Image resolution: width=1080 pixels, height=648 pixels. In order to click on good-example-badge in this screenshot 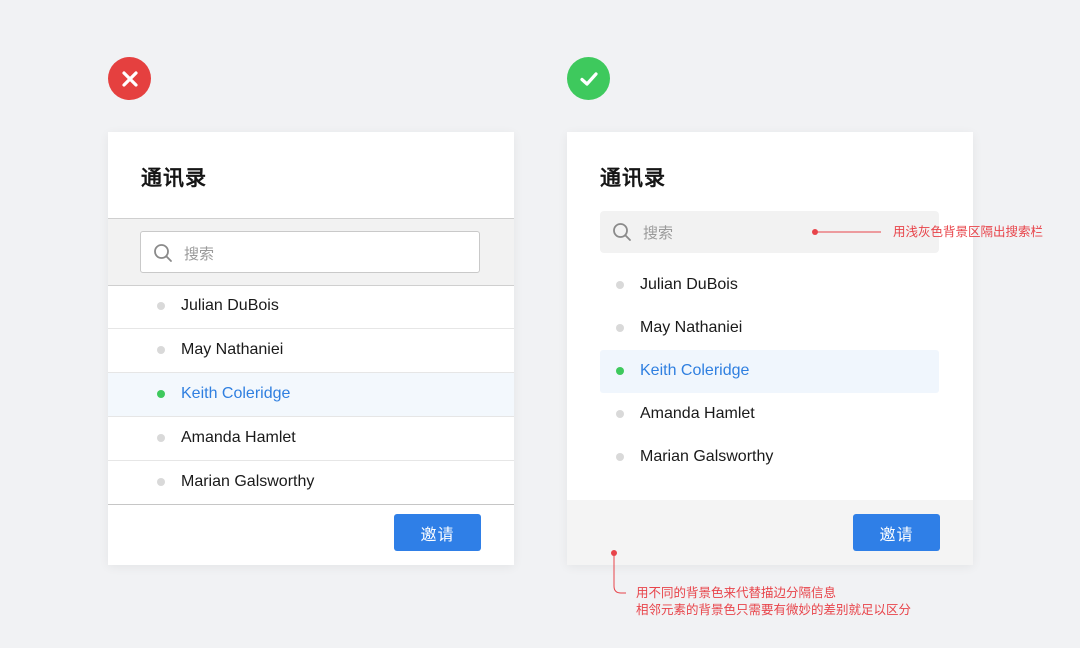, I will do `click(588, 78)`.